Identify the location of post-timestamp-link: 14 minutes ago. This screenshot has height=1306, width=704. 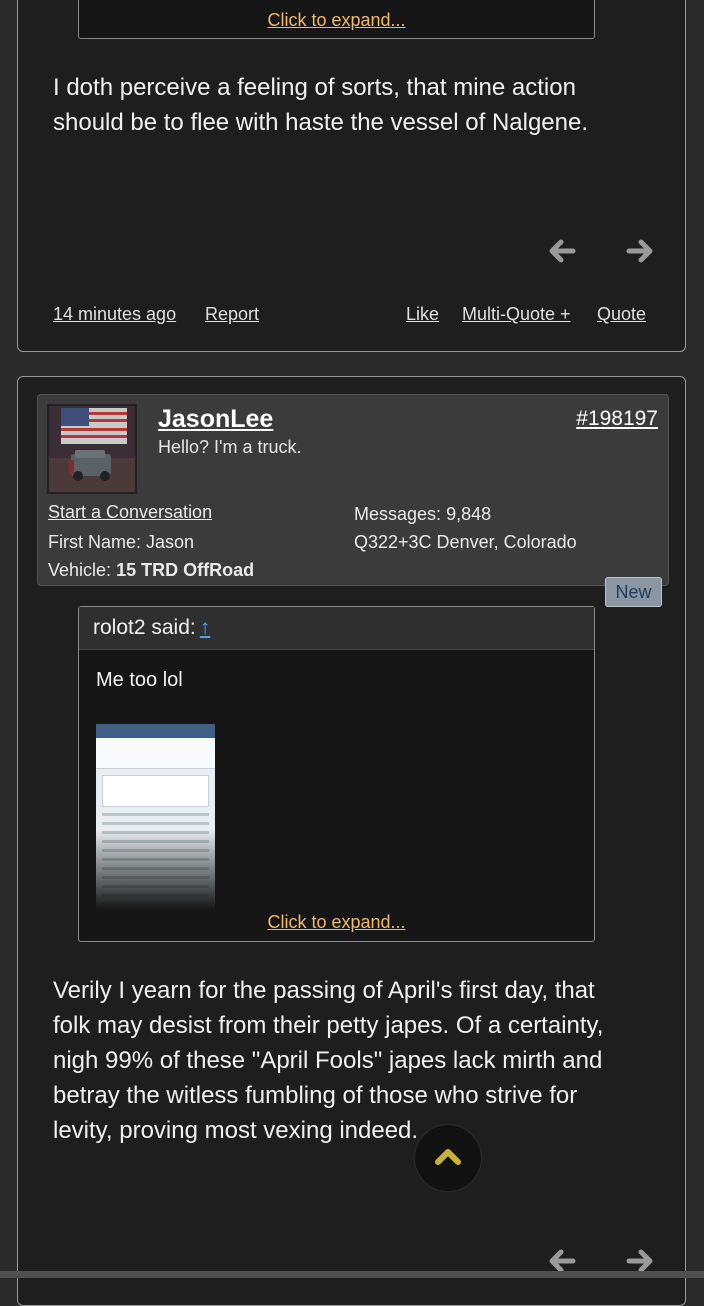
(114, 314).